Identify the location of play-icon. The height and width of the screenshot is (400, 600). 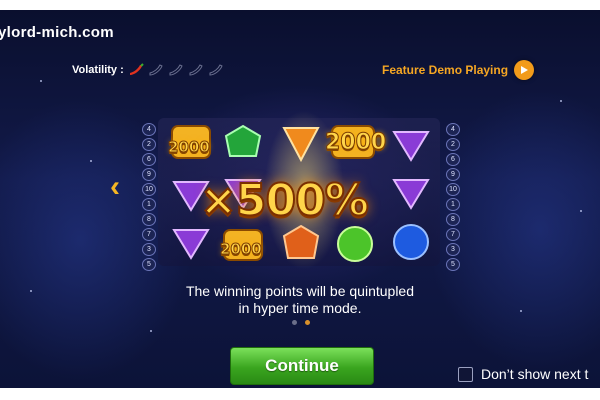
(524, 70).